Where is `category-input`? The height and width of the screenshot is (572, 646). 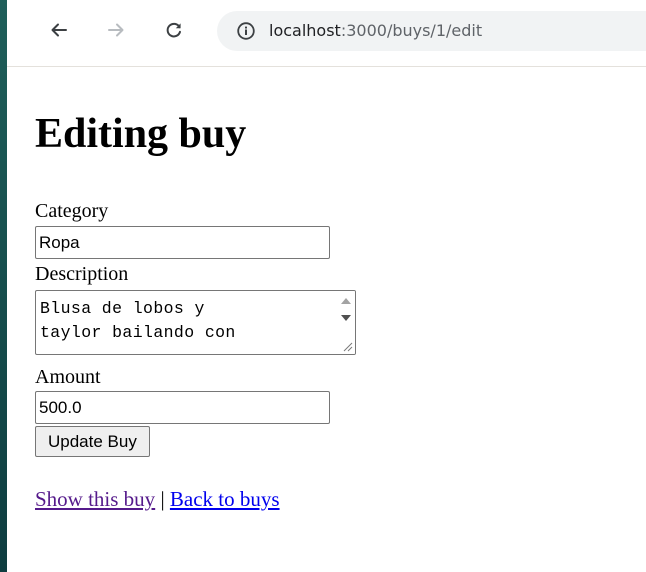
category-input is located at coordinates (182, 242).